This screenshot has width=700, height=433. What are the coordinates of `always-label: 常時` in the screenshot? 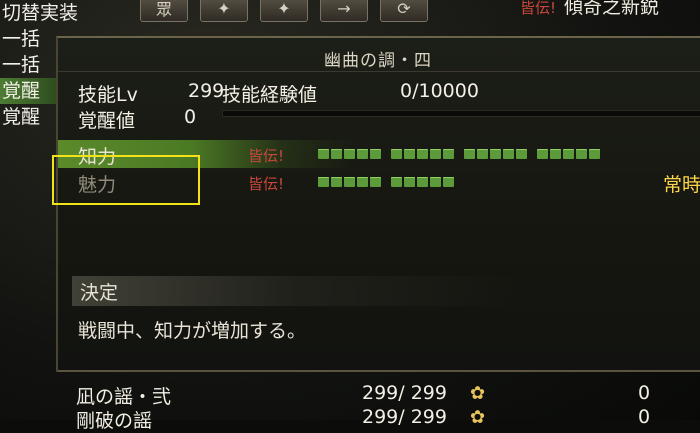 It's located at (681, 185).